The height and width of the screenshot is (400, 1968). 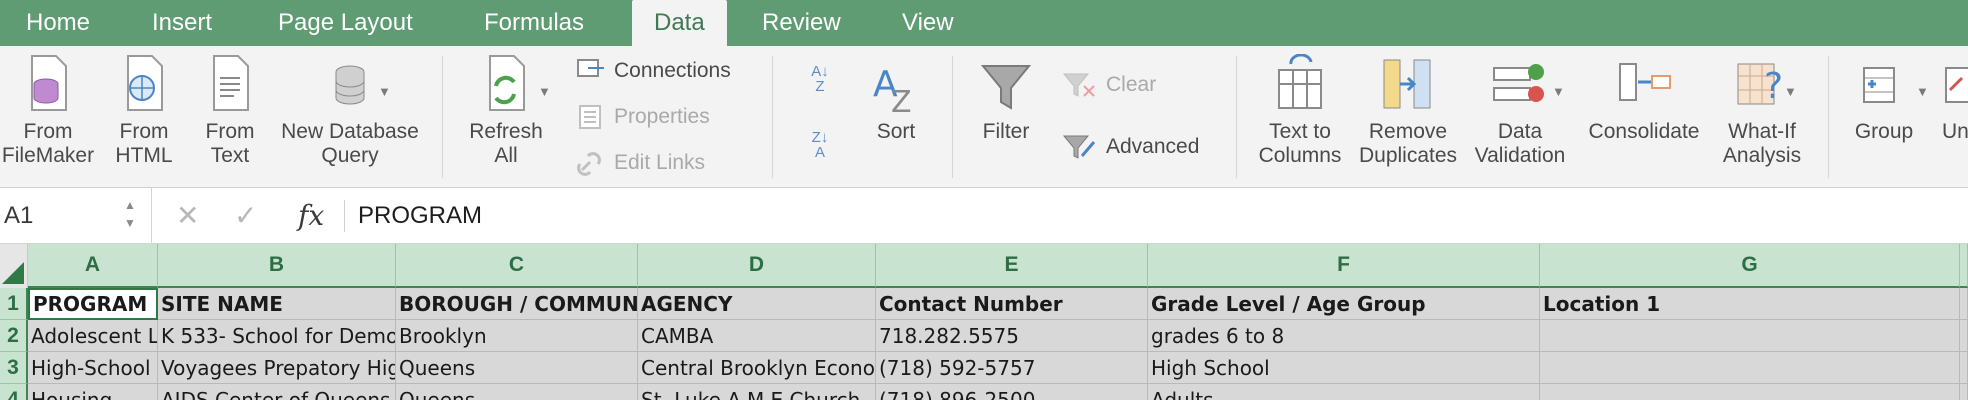 What do you see at coordinates (93, 304) in the screenshot?
I see `cell-a1: PROGRAM` at bounding box center [93, 304].